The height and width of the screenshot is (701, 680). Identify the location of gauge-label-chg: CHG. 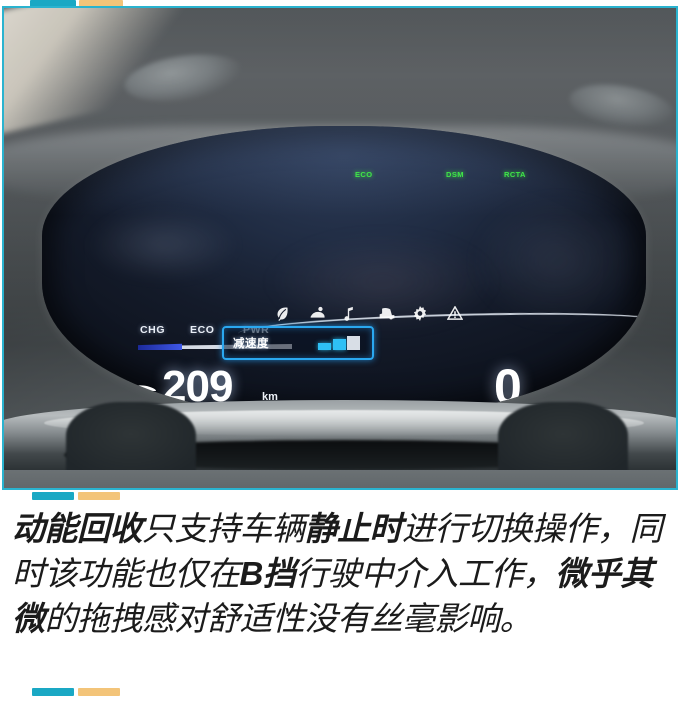
(153, 330).